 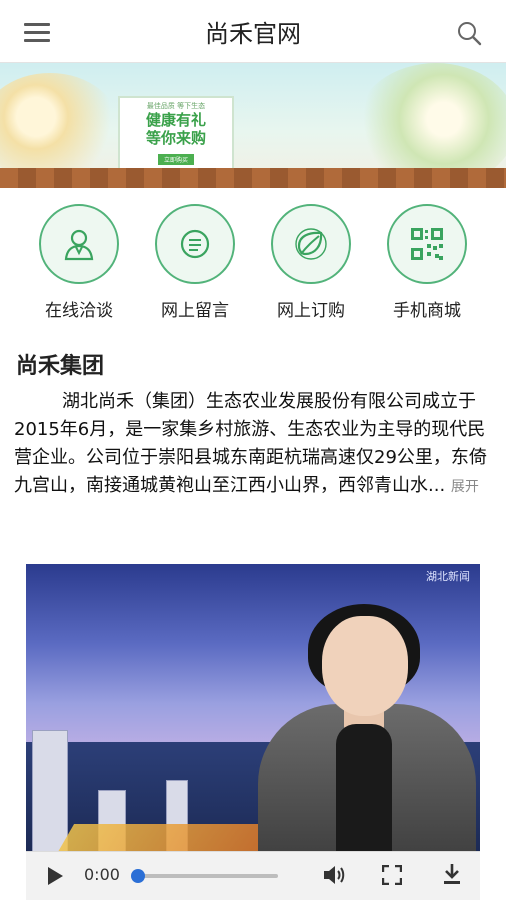 What do you see at coordinates (253, 178) in the screenshot?
I see `wood-shelf` at bounding box center [253, 178].